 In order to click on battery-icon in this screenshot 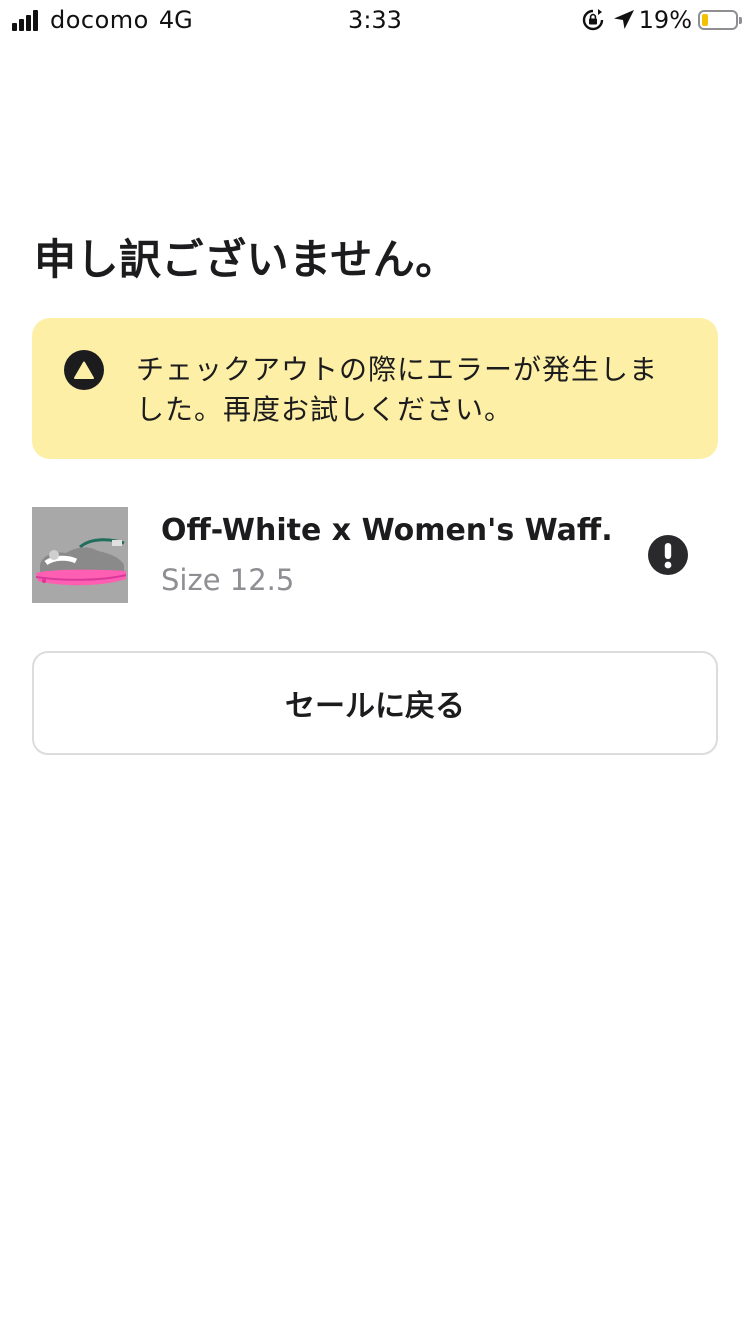, I will do `click(720, 20)`.